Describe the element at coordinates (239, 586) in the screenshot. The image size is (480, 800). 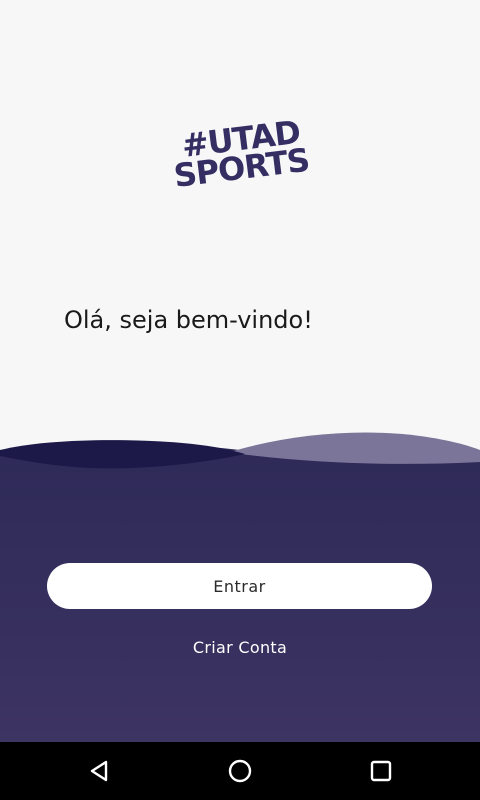
I see `login-button: Entrar` at that location.